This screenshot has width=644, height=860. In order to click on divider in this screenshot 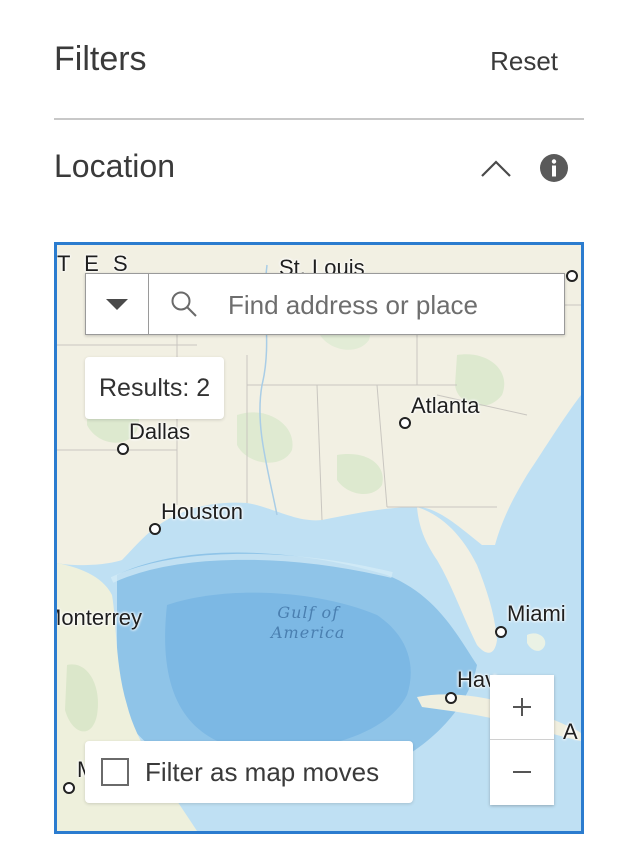, I will do `click(319, 119)`.